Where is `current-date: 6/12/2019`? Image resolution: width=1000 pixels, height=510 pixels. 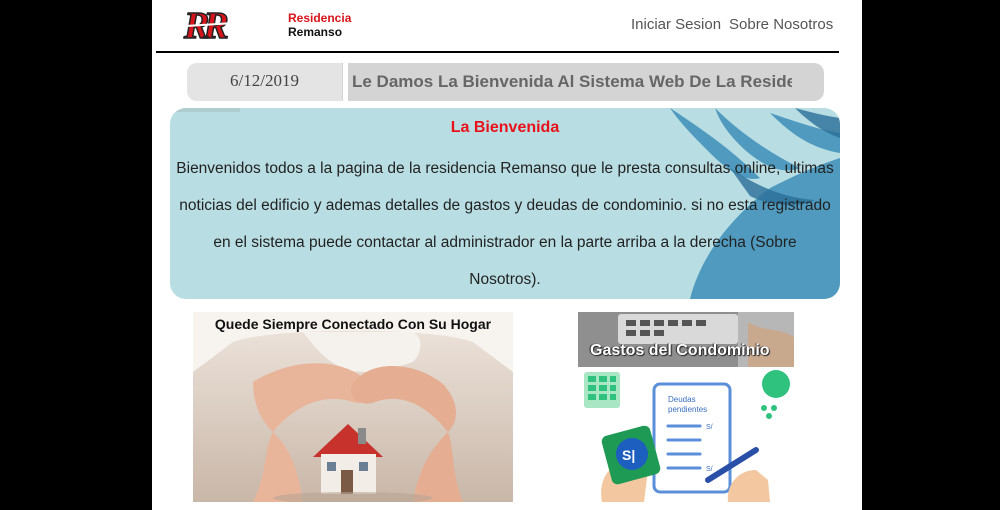 current-date: 6/12/2019 is located at coordinates (264, 82).